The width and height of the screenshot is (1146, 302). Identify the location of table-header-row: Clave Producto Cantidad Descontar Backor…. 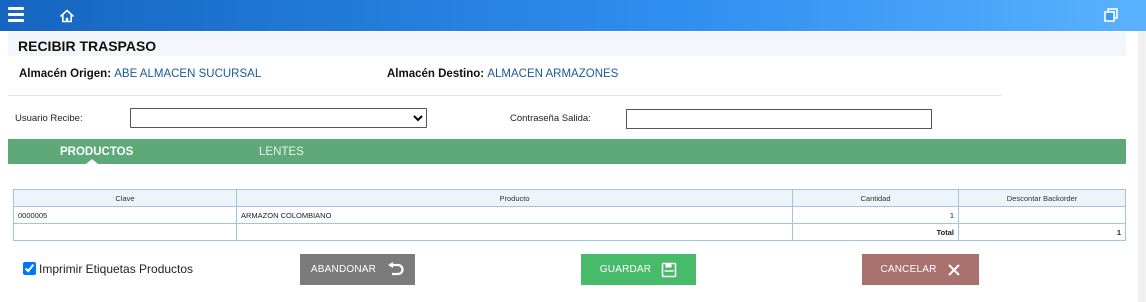
(569, 198).